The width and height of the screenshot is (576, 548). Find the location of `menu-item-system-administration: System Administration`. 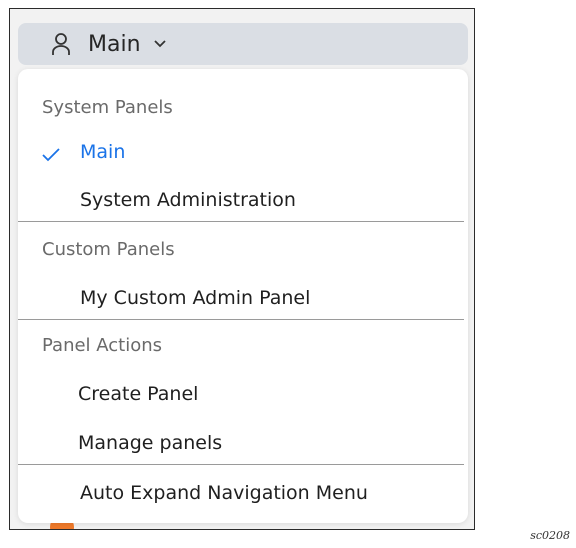

menu-item-system-administration: System Administration is located at coordinates (188, 200).